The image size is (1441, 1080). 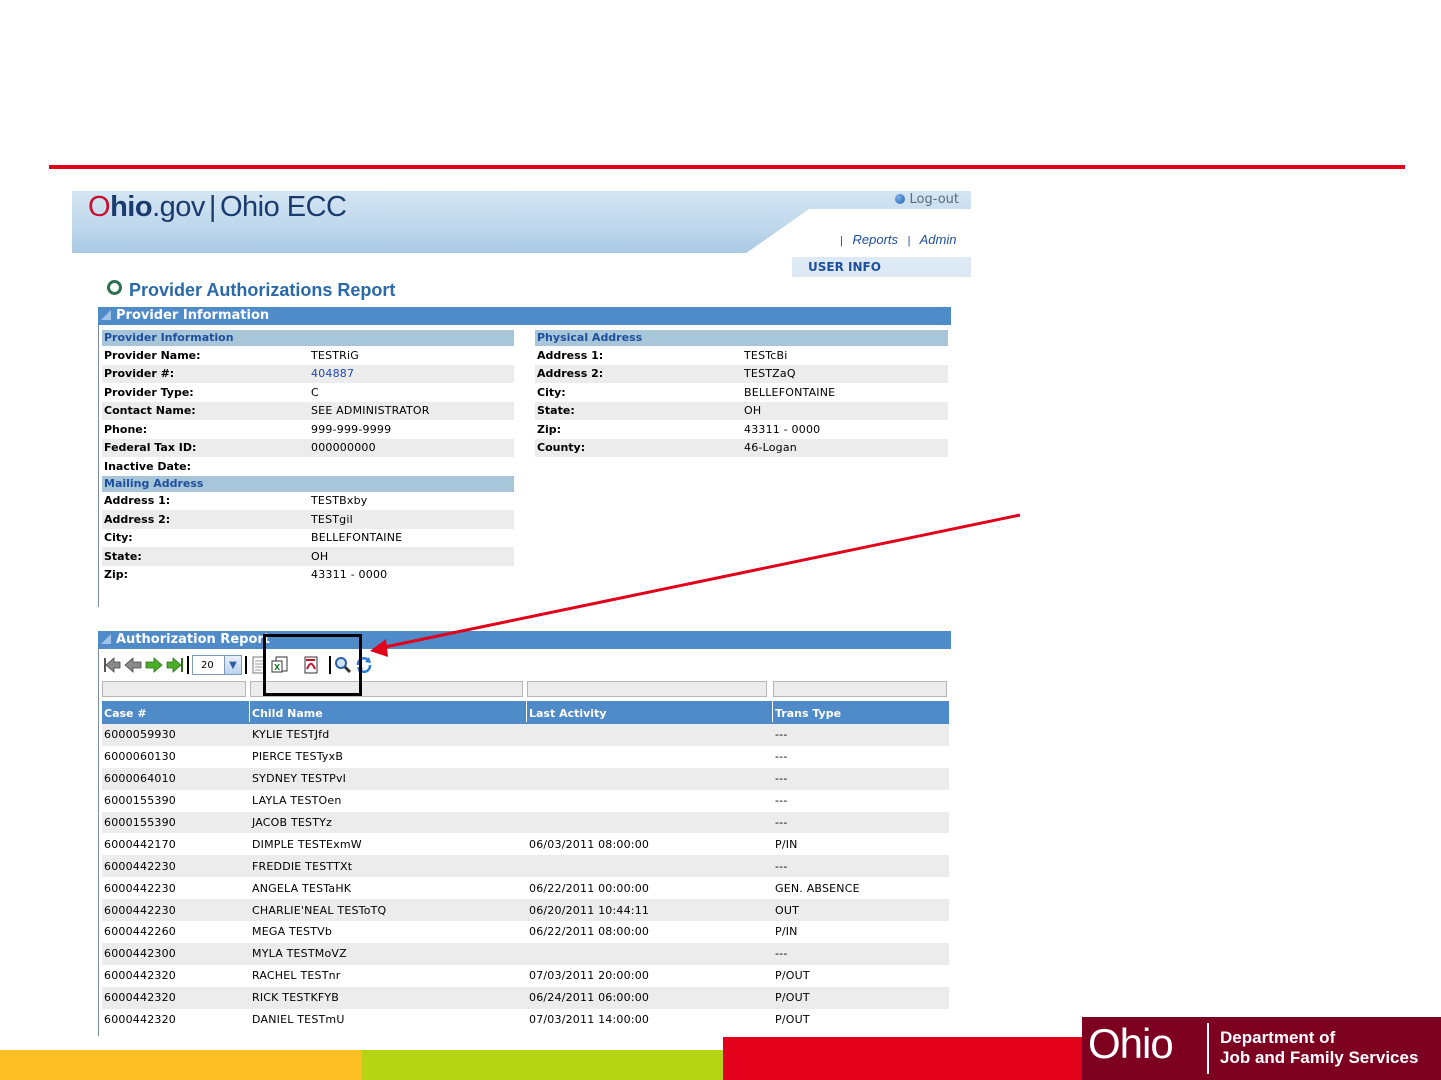 What do you see at coordinates (298, 757) in the screenshot?
I see `cell-child-name: PIERCE TESTyxB` at bounding box center [298, 757].